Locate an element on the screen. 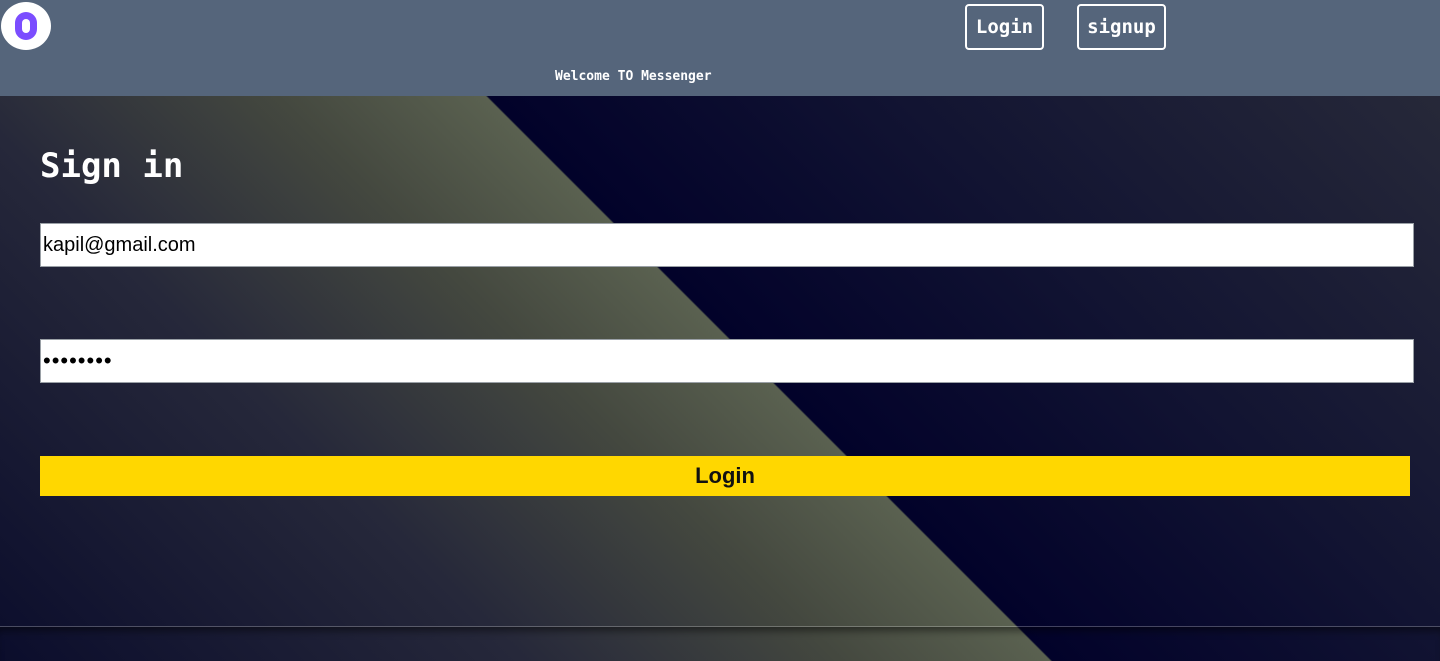  login-submit-button: Login is located at coordinates (725, 476).